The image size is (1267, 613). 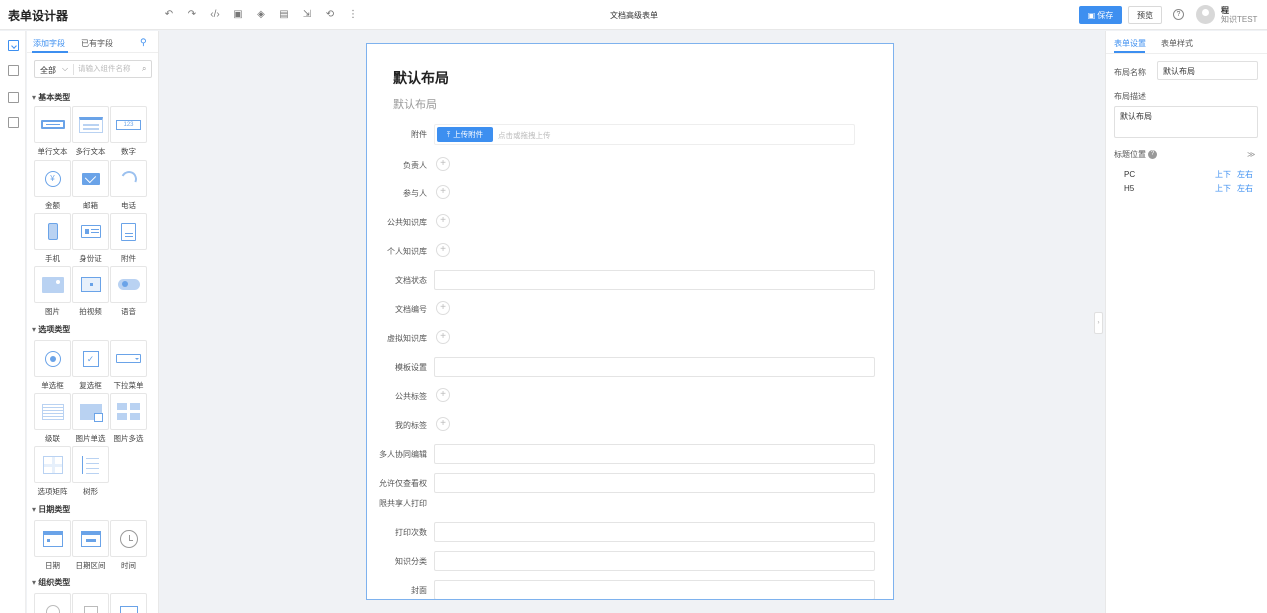 I want to click on component-label: 时间, so click(x=128, y=565).